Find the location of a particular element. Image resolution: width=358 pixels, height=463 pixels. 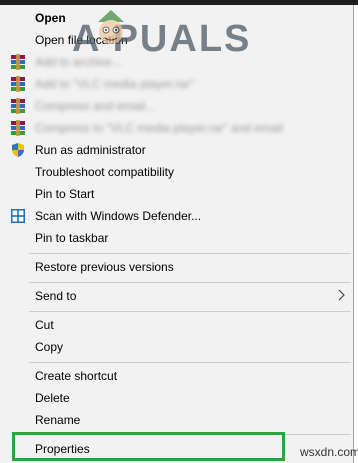

menu-item-label: Open is located at coordinates (50, 18).